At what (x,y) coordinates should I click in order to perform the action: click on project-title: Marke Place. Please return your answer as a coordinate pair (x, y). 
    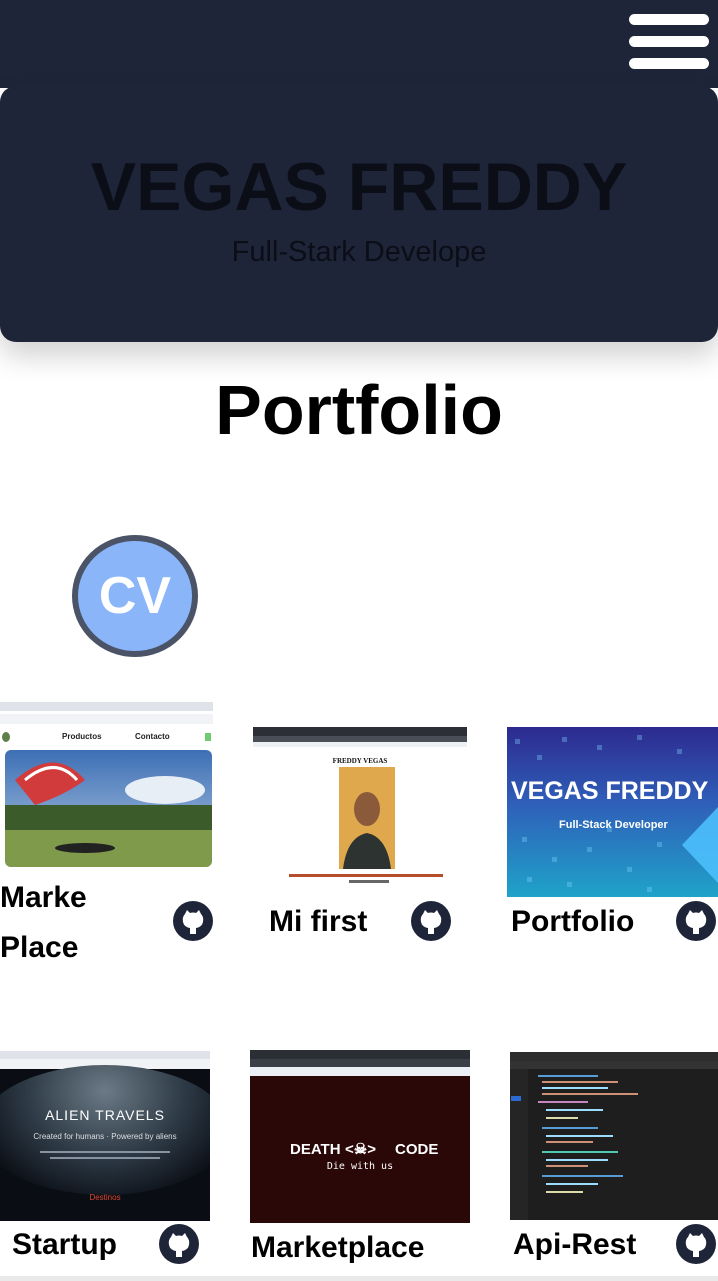
    Looking at the image, I should click on (43, 923).